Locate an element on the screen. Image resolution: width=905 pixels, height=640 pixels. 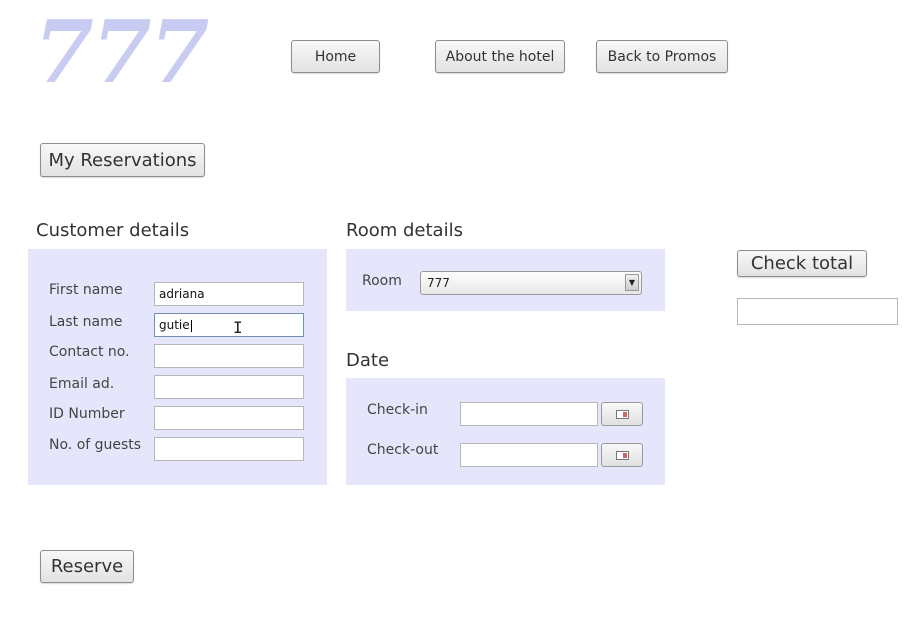
checkout-input is located at coordinates (529, 455).